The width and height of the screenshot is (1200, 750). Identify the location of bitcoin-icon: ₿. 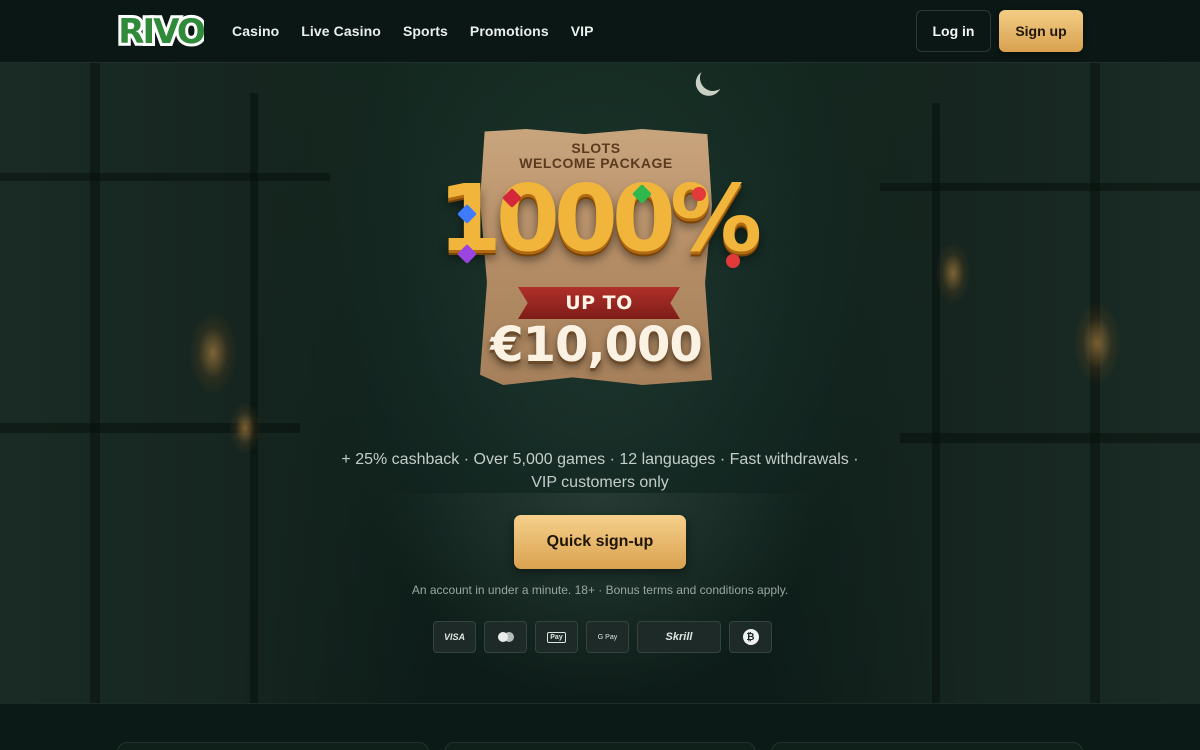
(750, 637).